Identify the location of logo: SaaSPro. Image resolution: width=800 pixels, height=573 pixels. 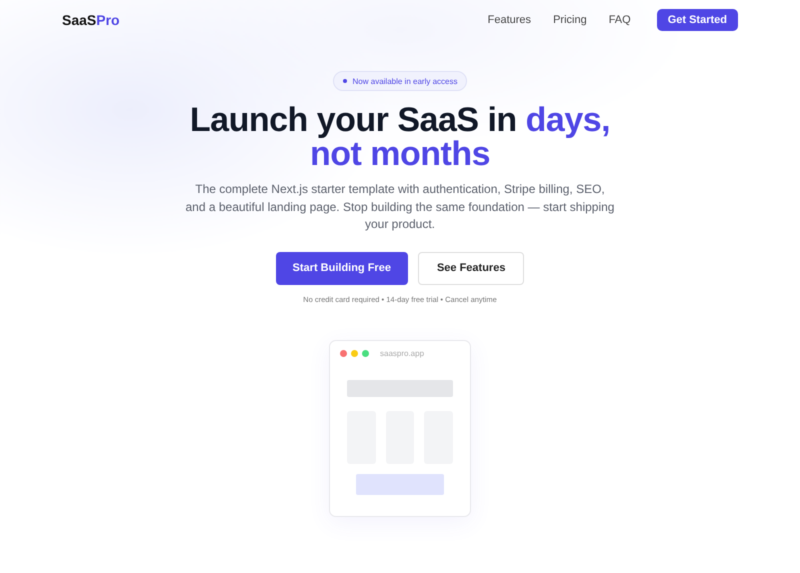
(275, 20).